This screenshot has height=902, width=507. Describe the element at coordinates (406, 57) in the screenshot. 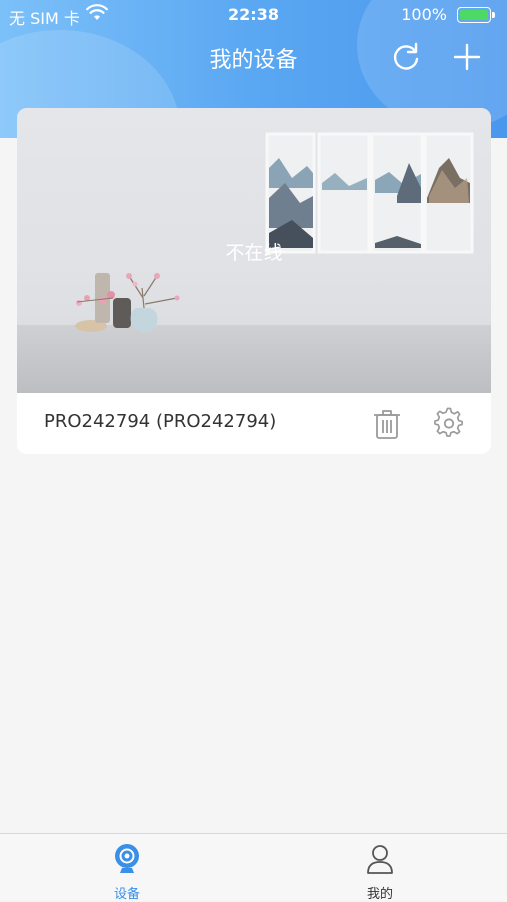

I see `refresh-icon` at that location.